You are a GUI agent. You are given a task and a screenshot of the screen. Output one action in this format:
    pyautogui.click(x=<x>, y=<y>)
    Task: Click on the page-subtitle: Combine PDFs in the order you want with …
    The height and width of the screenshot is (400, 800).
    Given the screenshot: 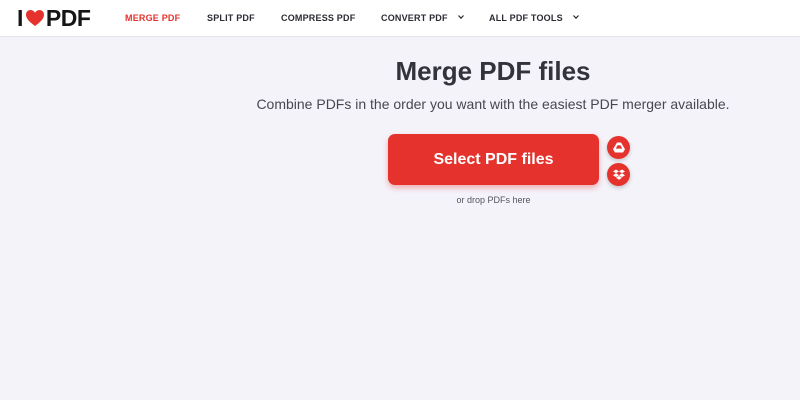 What is the action you would take?
    pyautogui.click(x=493, y=104)
    